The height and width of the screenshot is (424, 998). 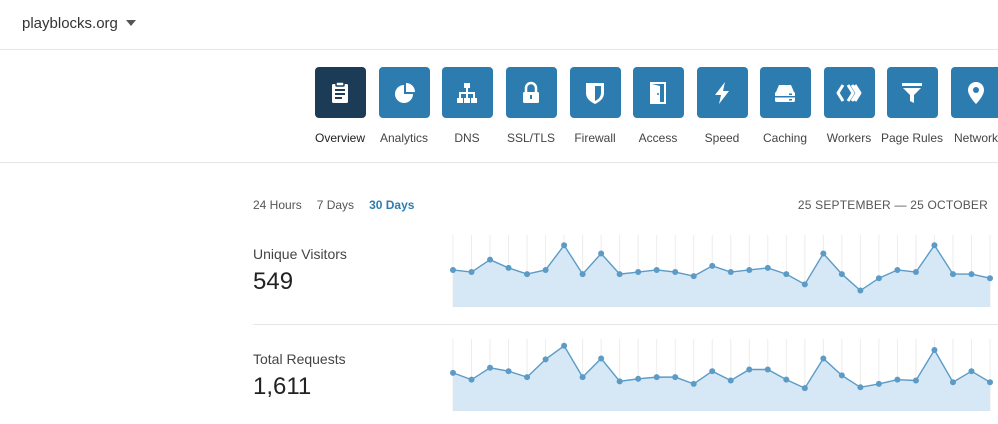 I want to click on app-caching: Caching, so click(x=785, y=106).